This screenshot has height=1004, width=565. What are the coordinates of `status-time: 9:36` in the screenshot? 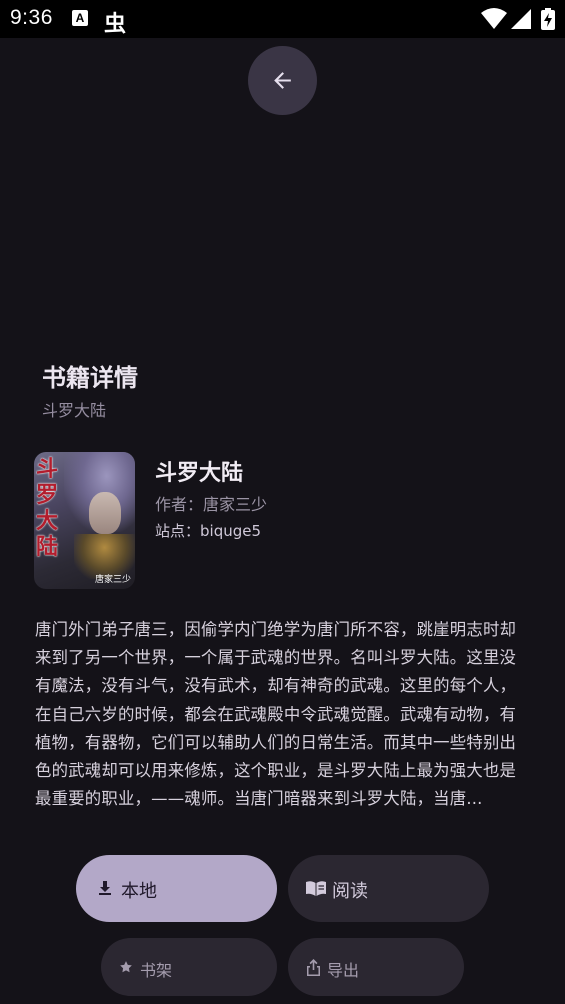 It's located at (31, 17).